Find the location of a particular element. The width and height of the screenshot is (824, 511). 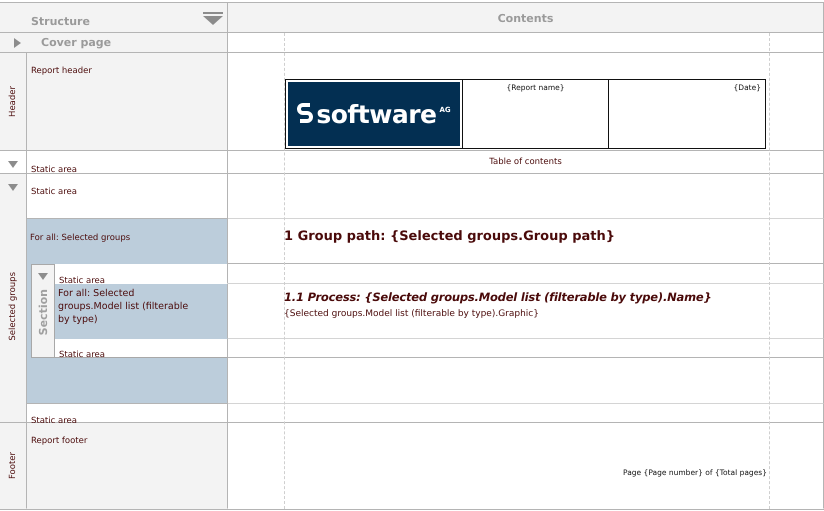

graphic-placeholder-text: {Selected groups.Model list (filterable by type).Graphic} is located at coordinates (412, 314).